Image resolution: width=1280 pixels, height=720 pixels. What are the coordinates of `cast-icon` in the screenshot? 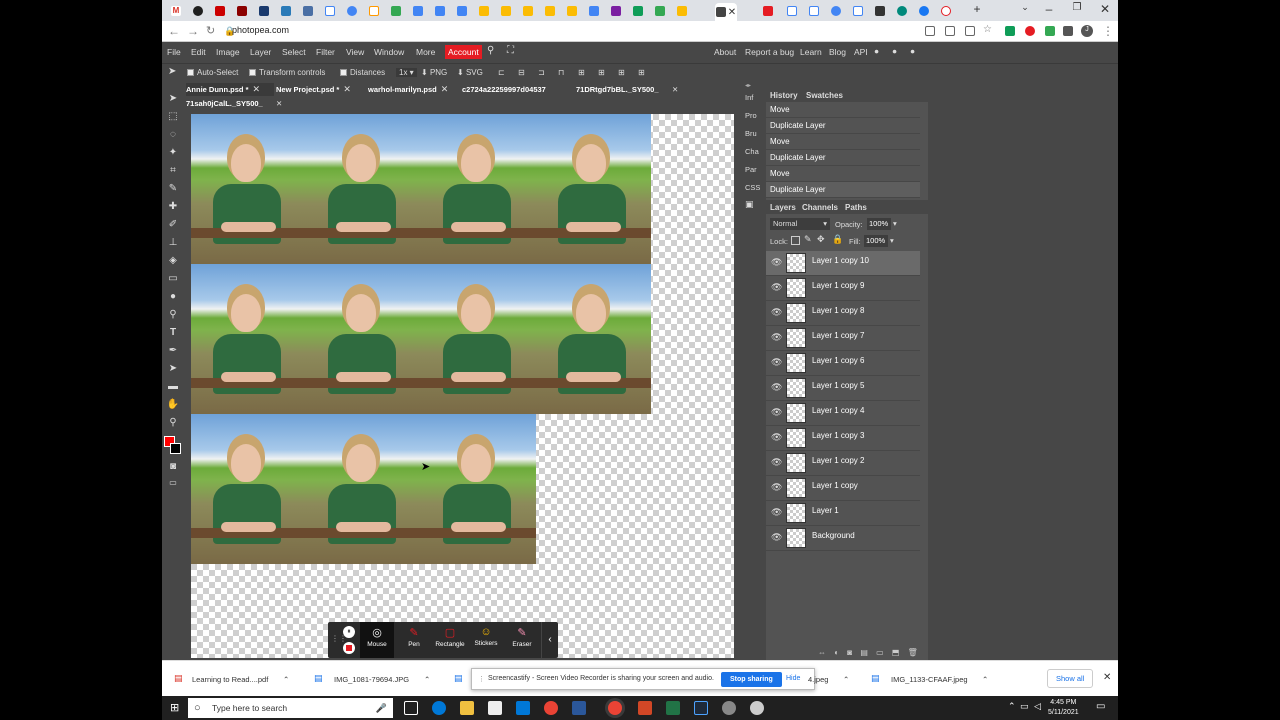 It's located at (930, 31).